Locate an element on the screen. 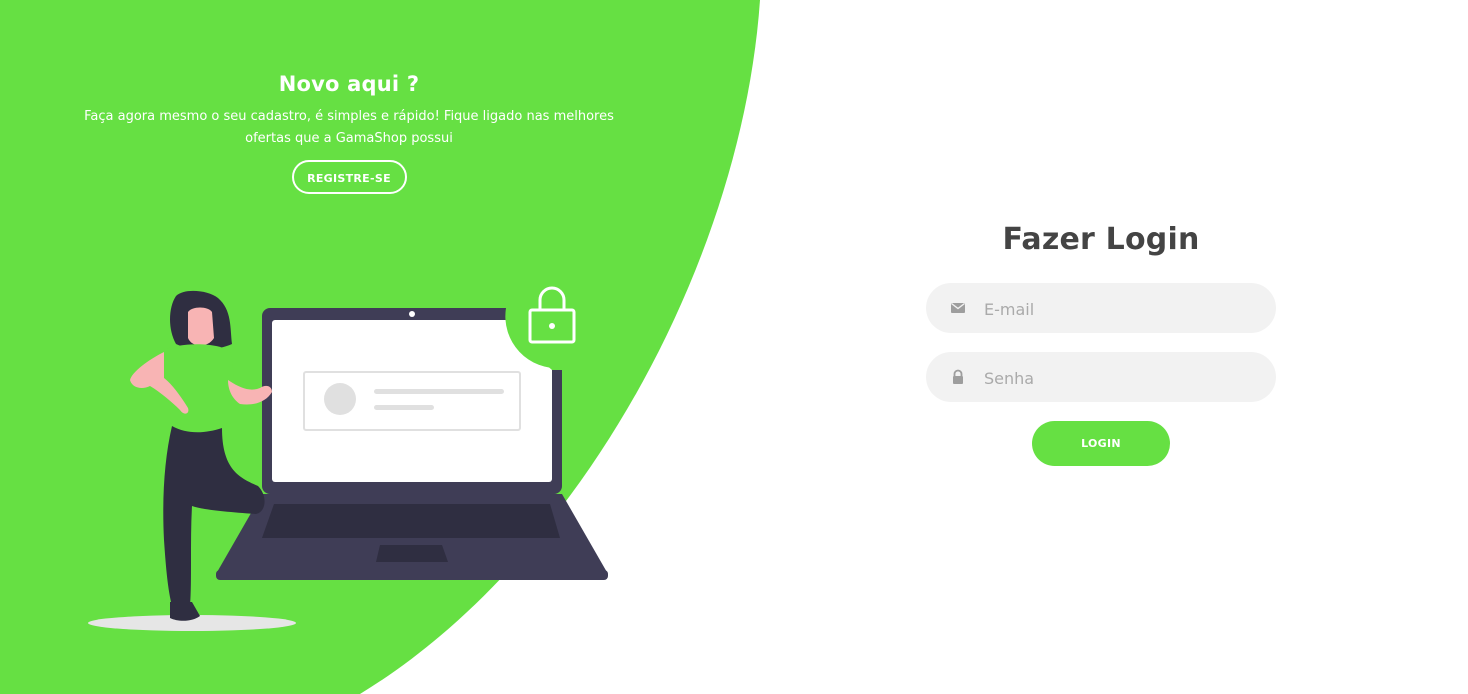 This screenshot has height=694, width=1468. email-field is located at coordinates (1124, 309).